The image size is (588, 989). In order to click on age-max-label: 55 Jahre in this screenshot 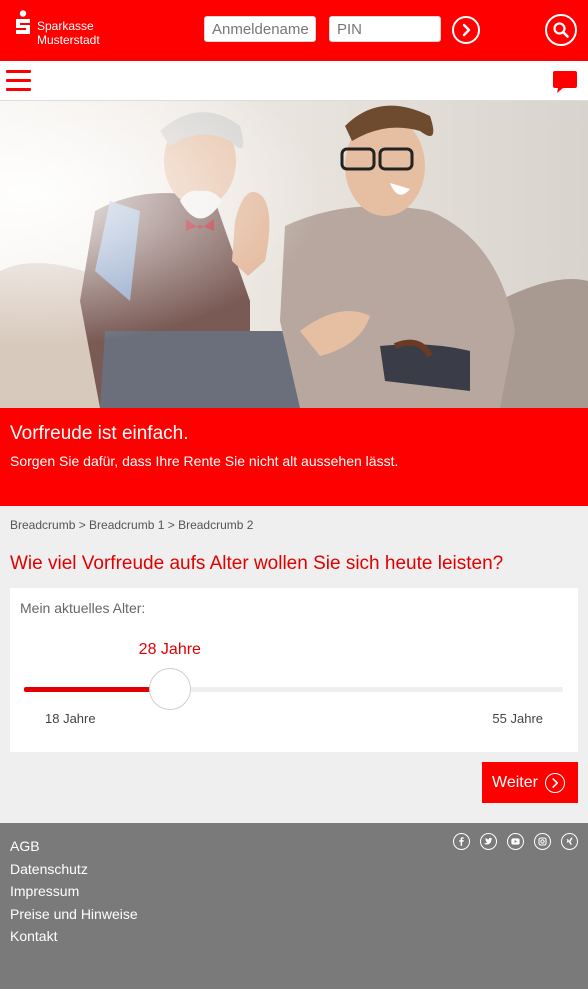, I will do `click(517, 718)`.